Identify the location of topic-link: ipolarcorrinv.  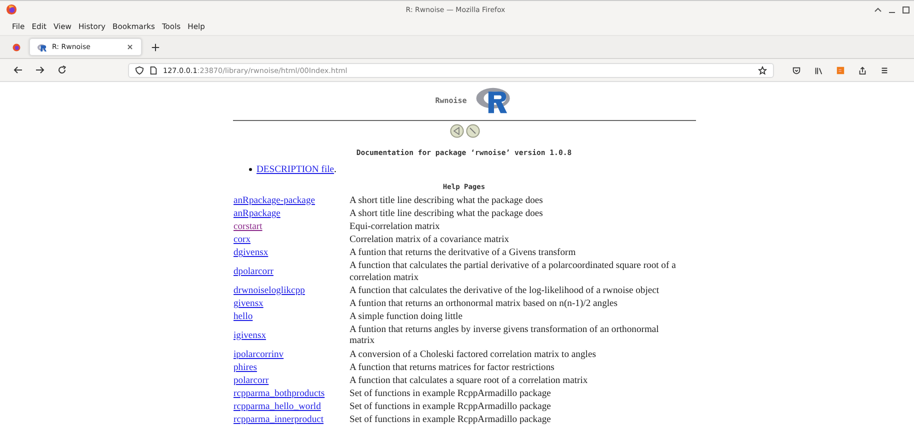
(259, 354).